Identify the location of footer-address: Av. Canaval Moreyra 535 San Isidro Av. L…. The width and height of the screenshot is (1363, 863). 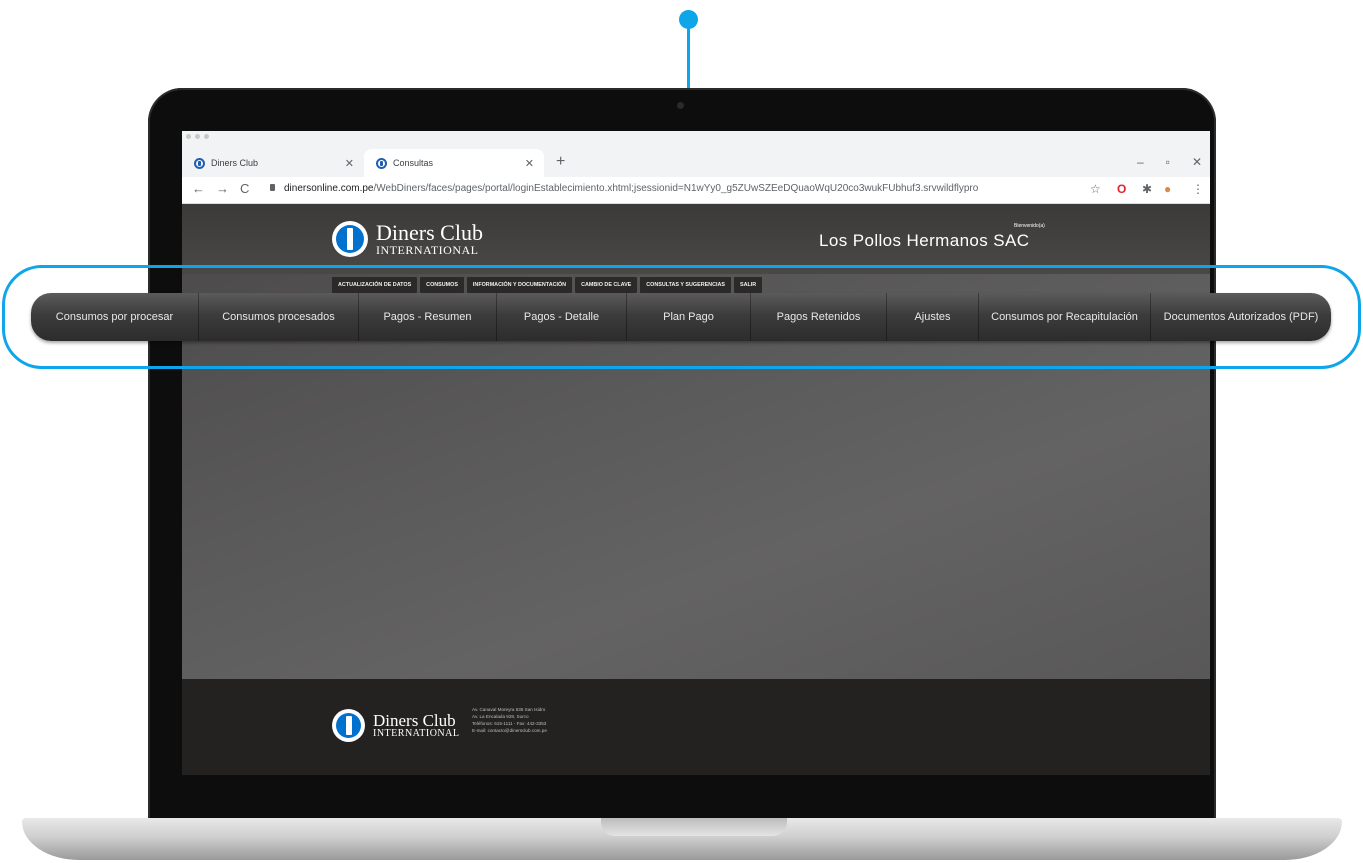
(509, 720).